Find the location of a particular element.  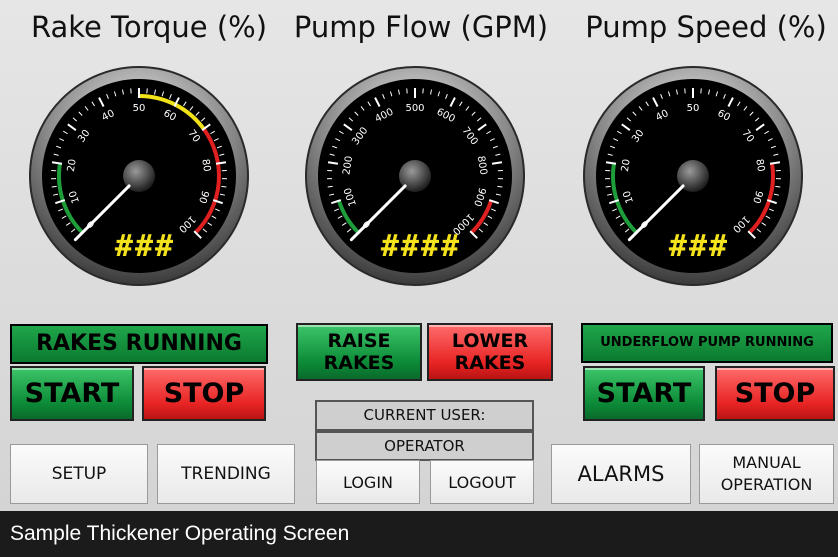

logout-button: LOGOUT is located at coordinates (482, 482).